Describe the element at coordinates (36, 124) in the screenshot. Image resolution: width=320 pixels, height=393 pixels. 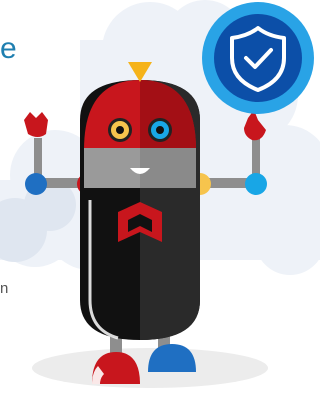
I see `left-hand` at that location.